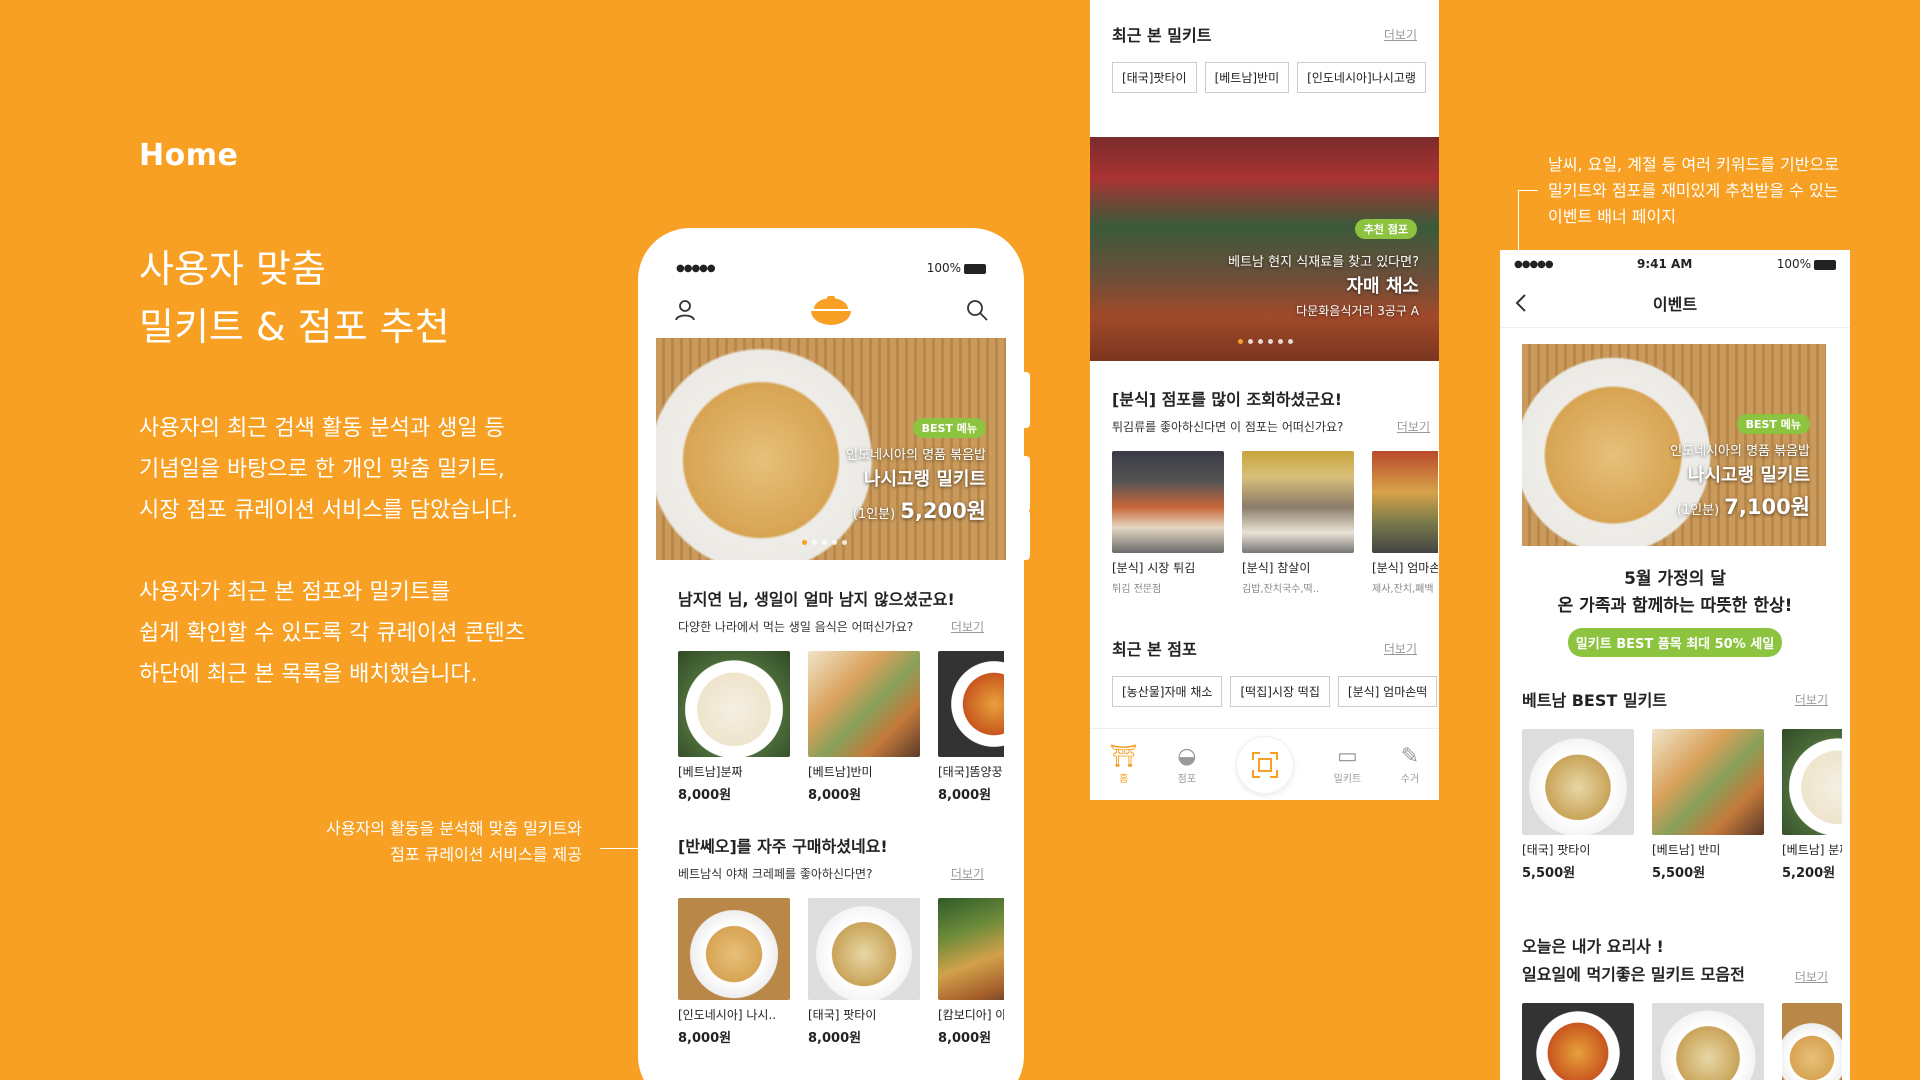  I want to click on sale-button: 밀키트 BEST 품목 최대 50% 세일, so click(1675, 642).